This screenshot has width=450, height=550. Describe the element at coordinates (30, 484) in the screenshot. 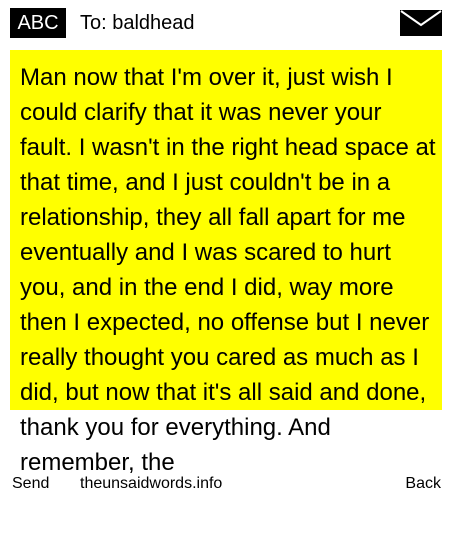

I see `send-softkey: Send` at that location.